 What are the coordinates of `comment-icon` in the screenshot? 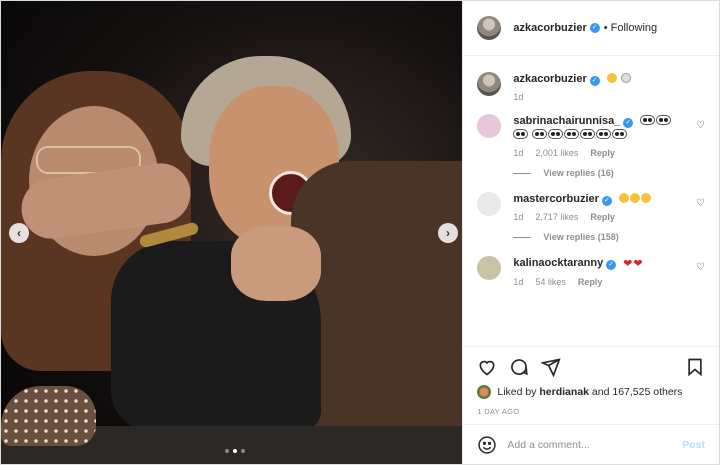 It's located at (519, 367).